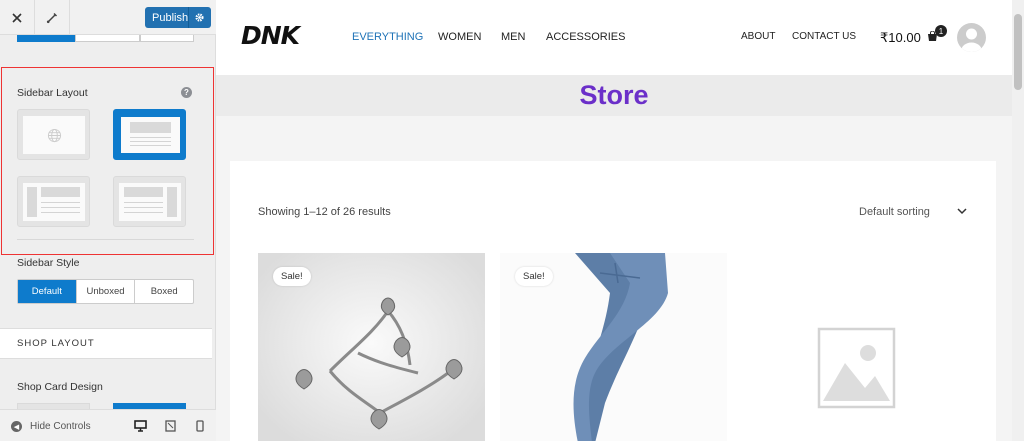  I want to click on result-count: Showing 1–12 of 26 results, so click(324, 212).